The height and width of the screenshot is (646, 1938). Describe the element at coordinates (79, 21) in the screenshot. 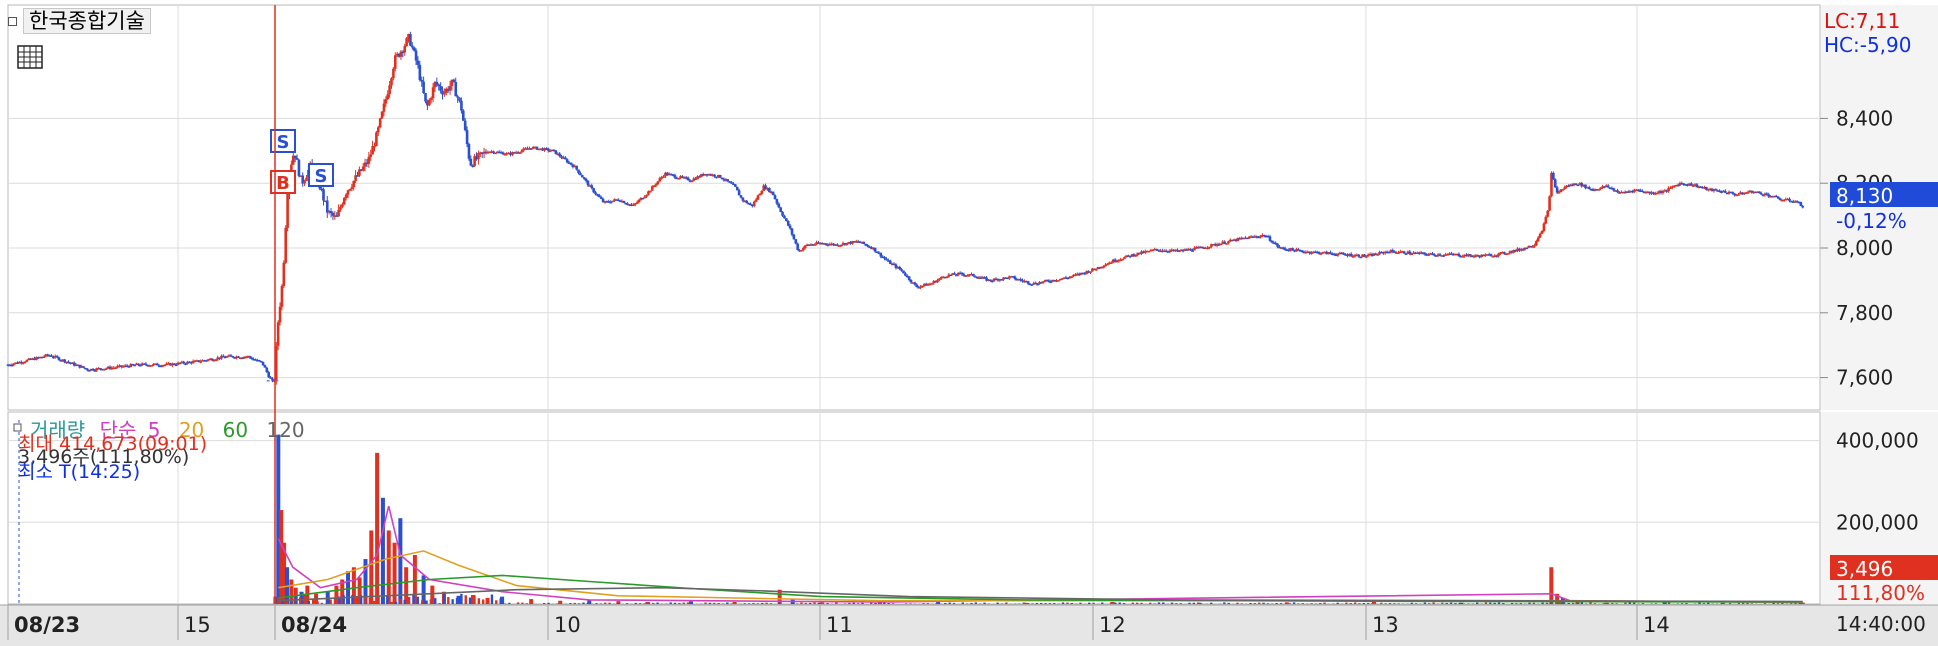

I see `stock-title-box: 한국종합기술` at that location.